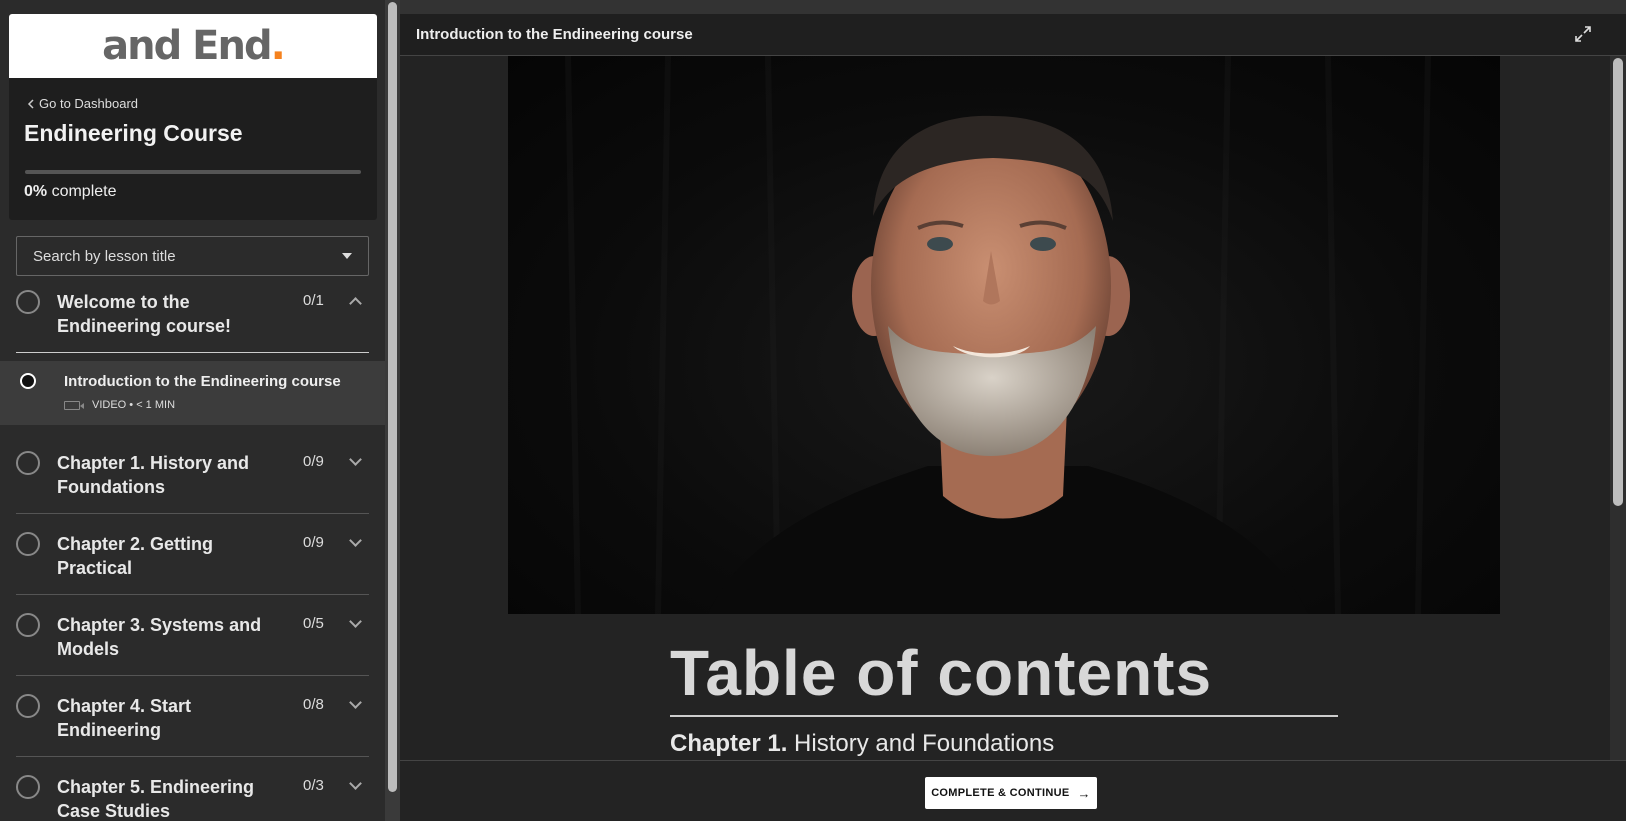  What do you see at coordinates (1618, 282) in the screenshot?
I see `content-scrollbar-thumb` at bounding box center [1618, 282].